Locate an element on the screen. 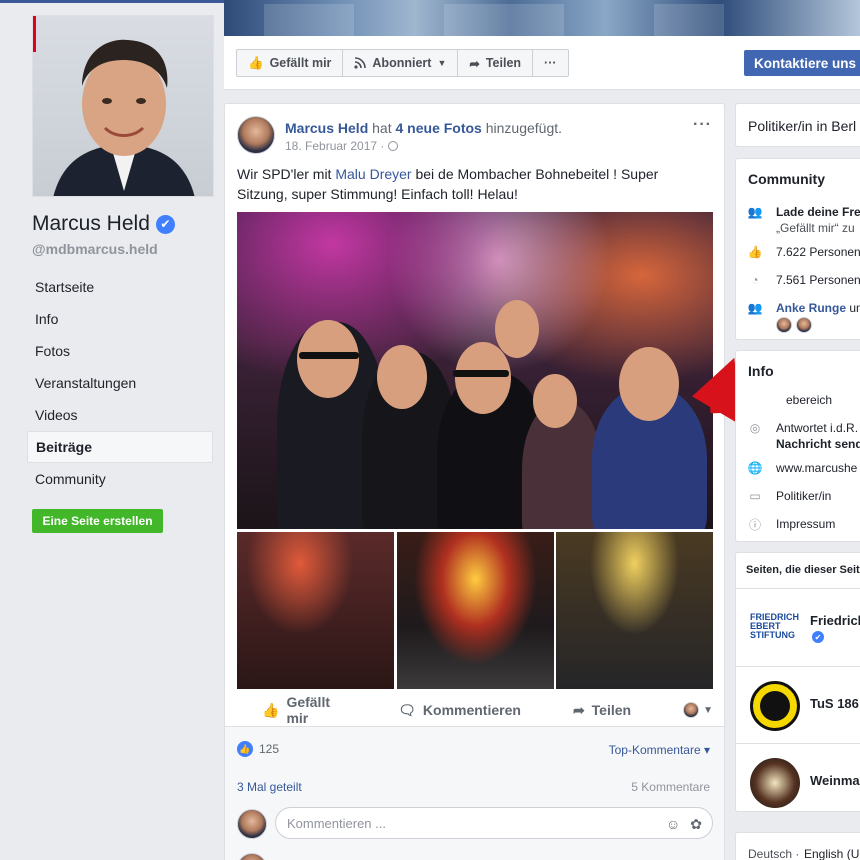 This screenshot has width=860, height=860. post-action-post: hinzugefügt. is located at coordinates (524, 128).